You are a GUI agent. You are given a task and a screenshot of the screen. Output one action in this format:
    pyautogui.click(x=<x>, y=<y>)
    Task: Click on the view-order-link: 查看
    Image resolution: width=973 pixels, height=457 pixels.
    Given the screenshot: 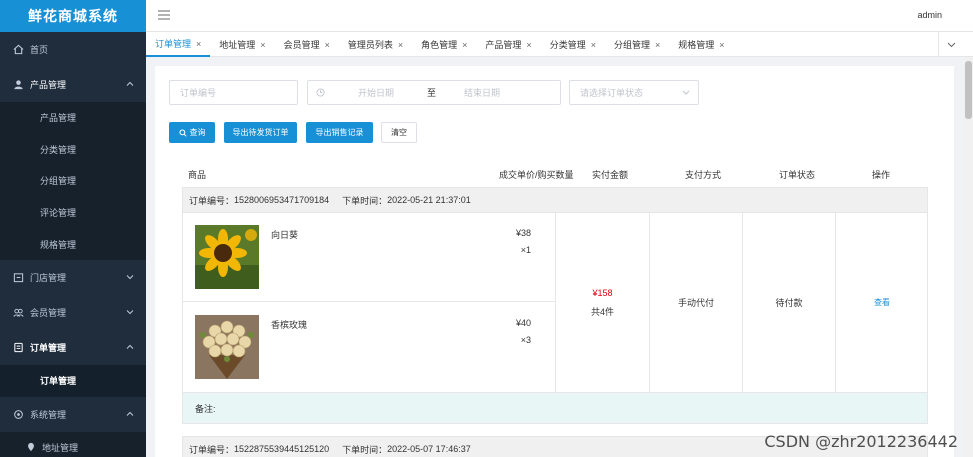 What is the action you would take?
    pyautogui.click(x=882, y=302)
    